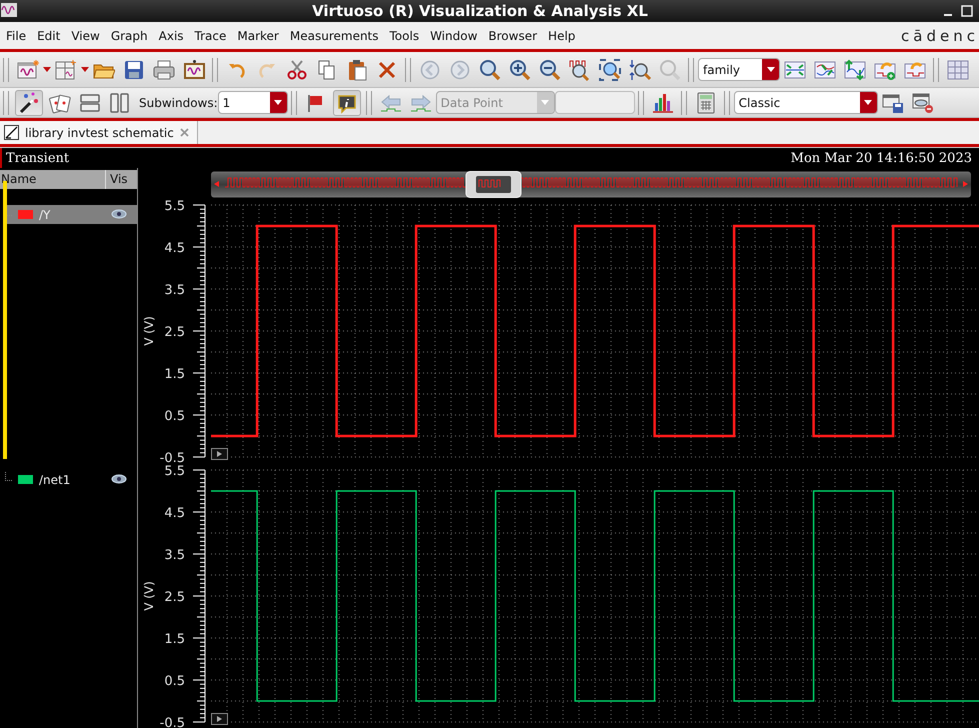 Image resolution: width=979 pixels, height=728 pixels. I want to click on pane-title: Transient, so click(38, 158).